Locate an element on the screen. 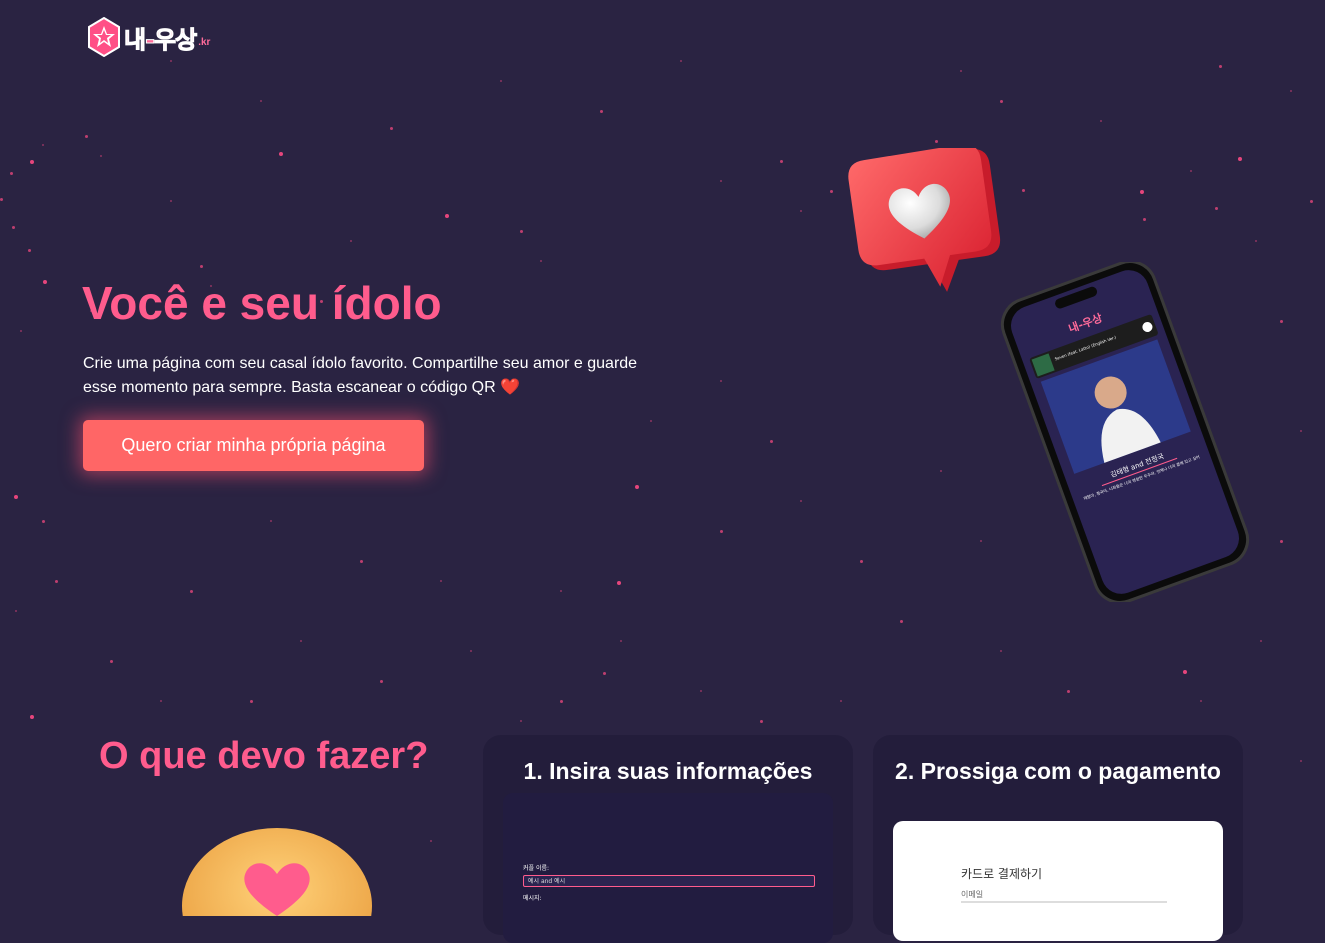  pay-email-label: 이메일 is located at coordinates (972, 894).